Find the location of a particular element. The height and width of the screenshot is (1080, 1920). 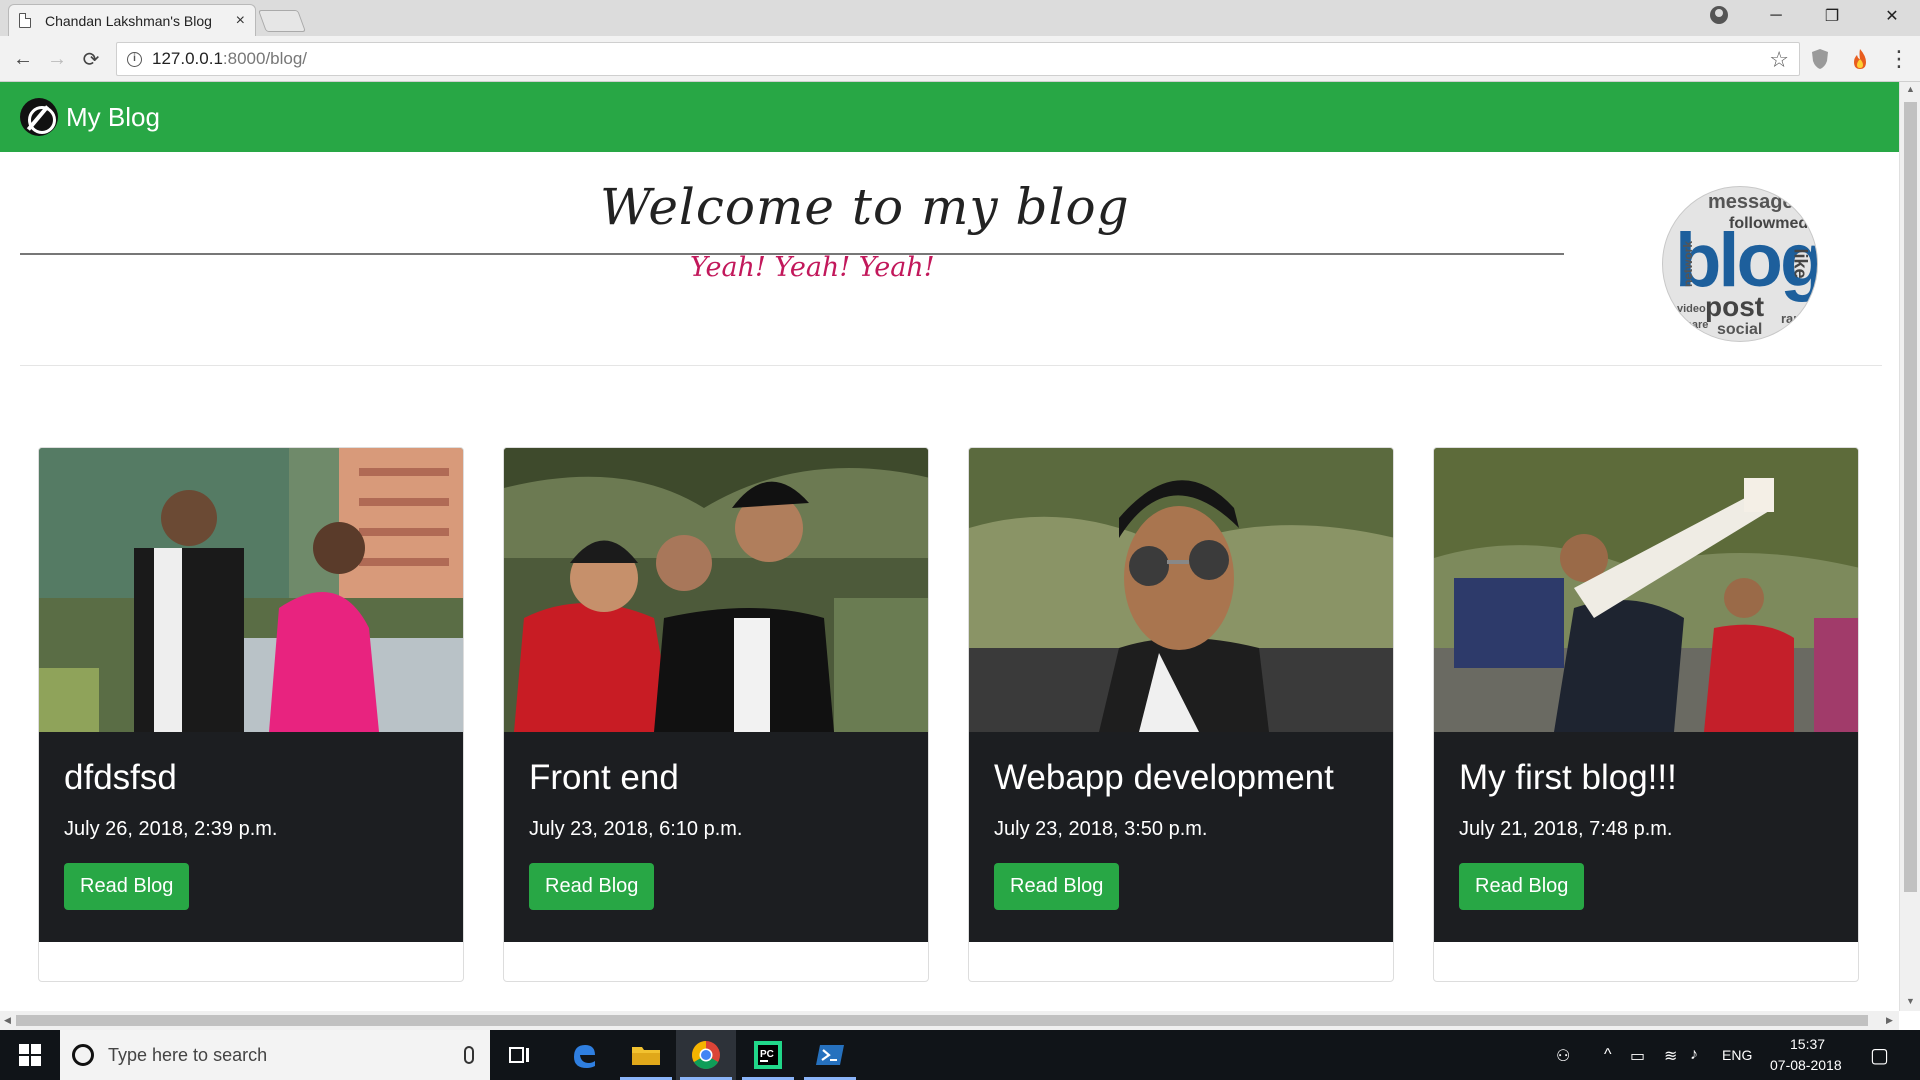

browser-tab: Chandan Lakshman's Blog × is located at coordinates (132, 20).